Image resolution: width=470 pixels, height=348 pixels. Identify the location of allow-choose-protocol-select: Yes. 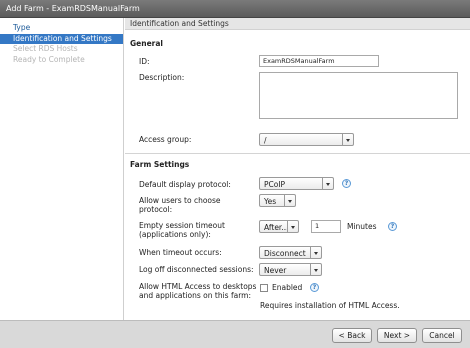
(277, 200).